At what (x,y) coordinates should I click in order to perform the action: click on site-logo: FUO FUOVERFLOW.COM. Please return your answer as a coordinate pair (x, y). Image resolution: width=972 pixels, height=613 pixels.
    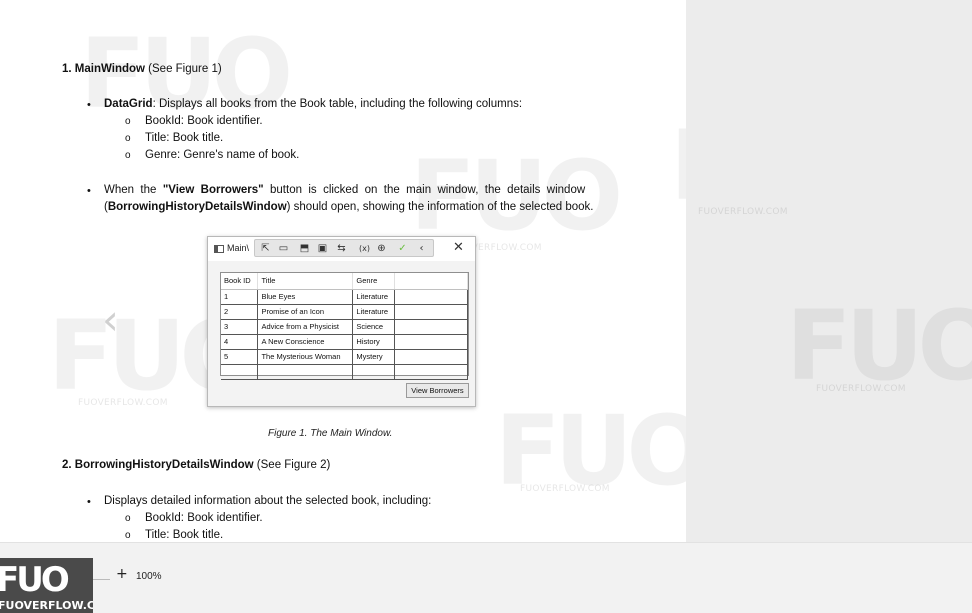
    Looking at the image, I should click on (46, 585).